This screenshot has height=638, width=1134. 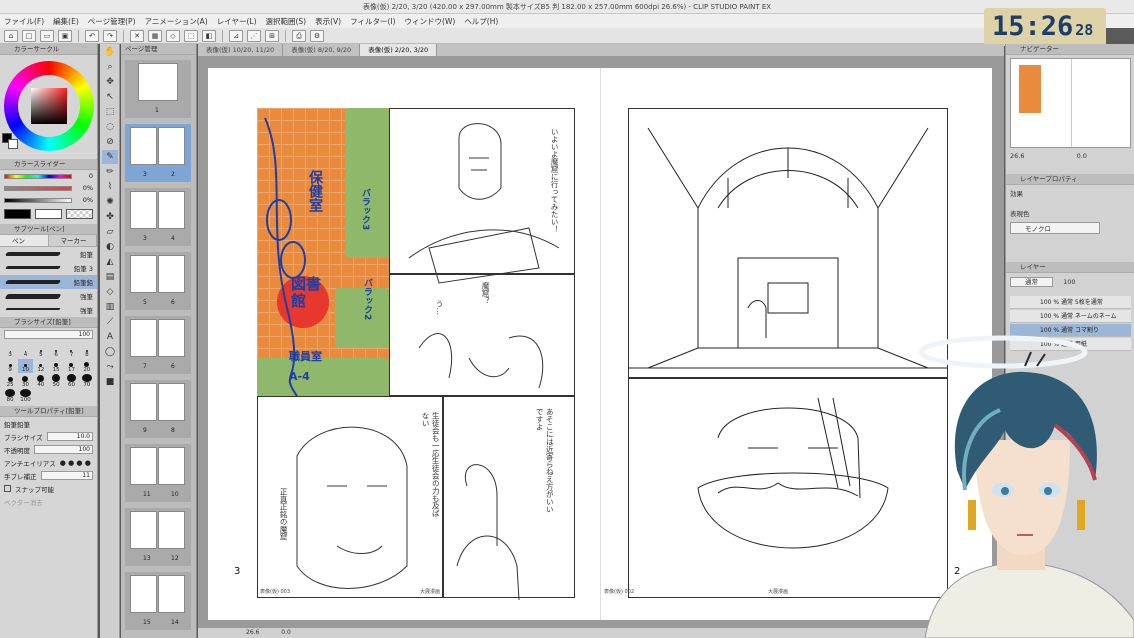 What do you see at coordinates (25, 381) in the screenshot?
I see `size-cell: 30` at bounding box center [25, 381].